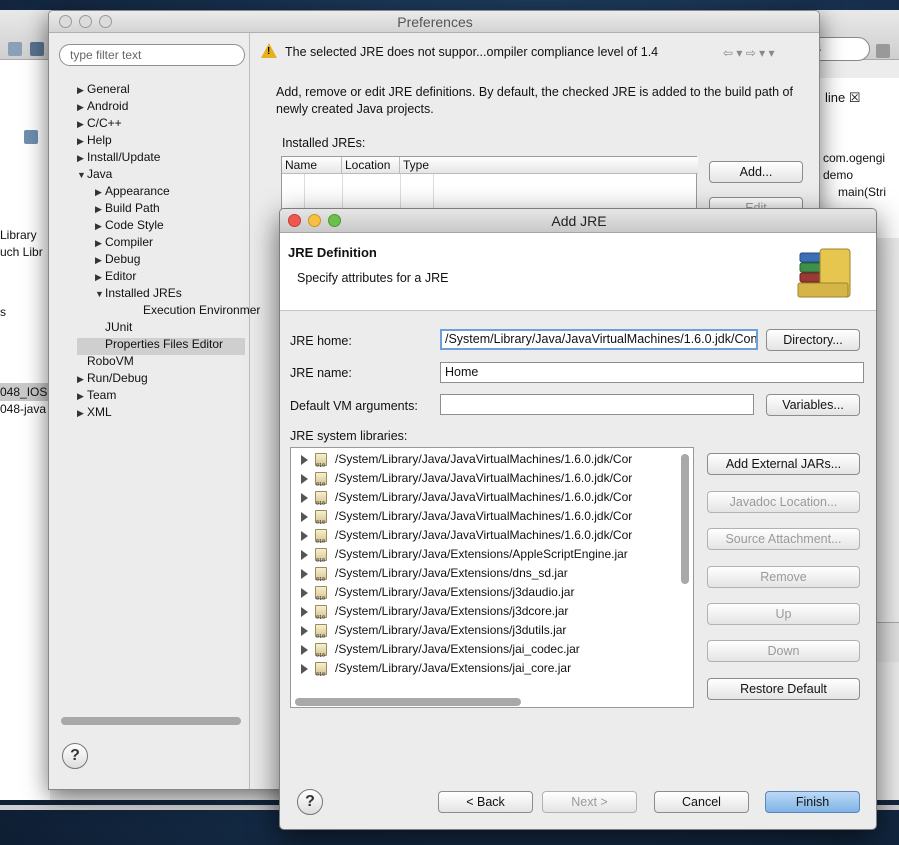  I want to click on tree-item: ▶ Appearance, so click(132, 191).